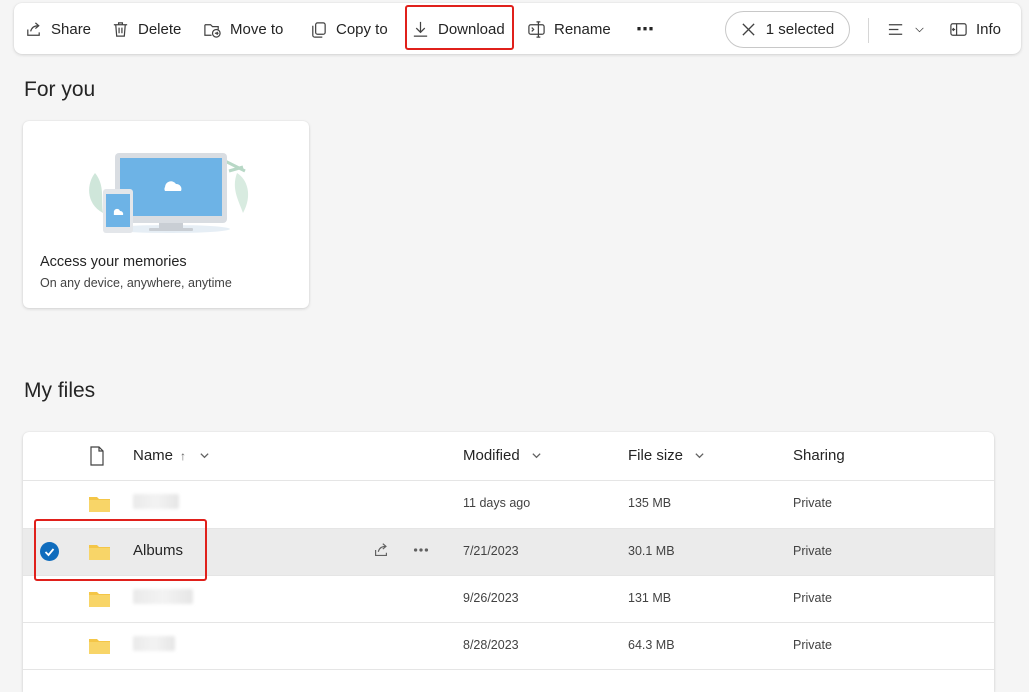  I want to click on file-size-cell: 30.1 MB, so click(651, 551).